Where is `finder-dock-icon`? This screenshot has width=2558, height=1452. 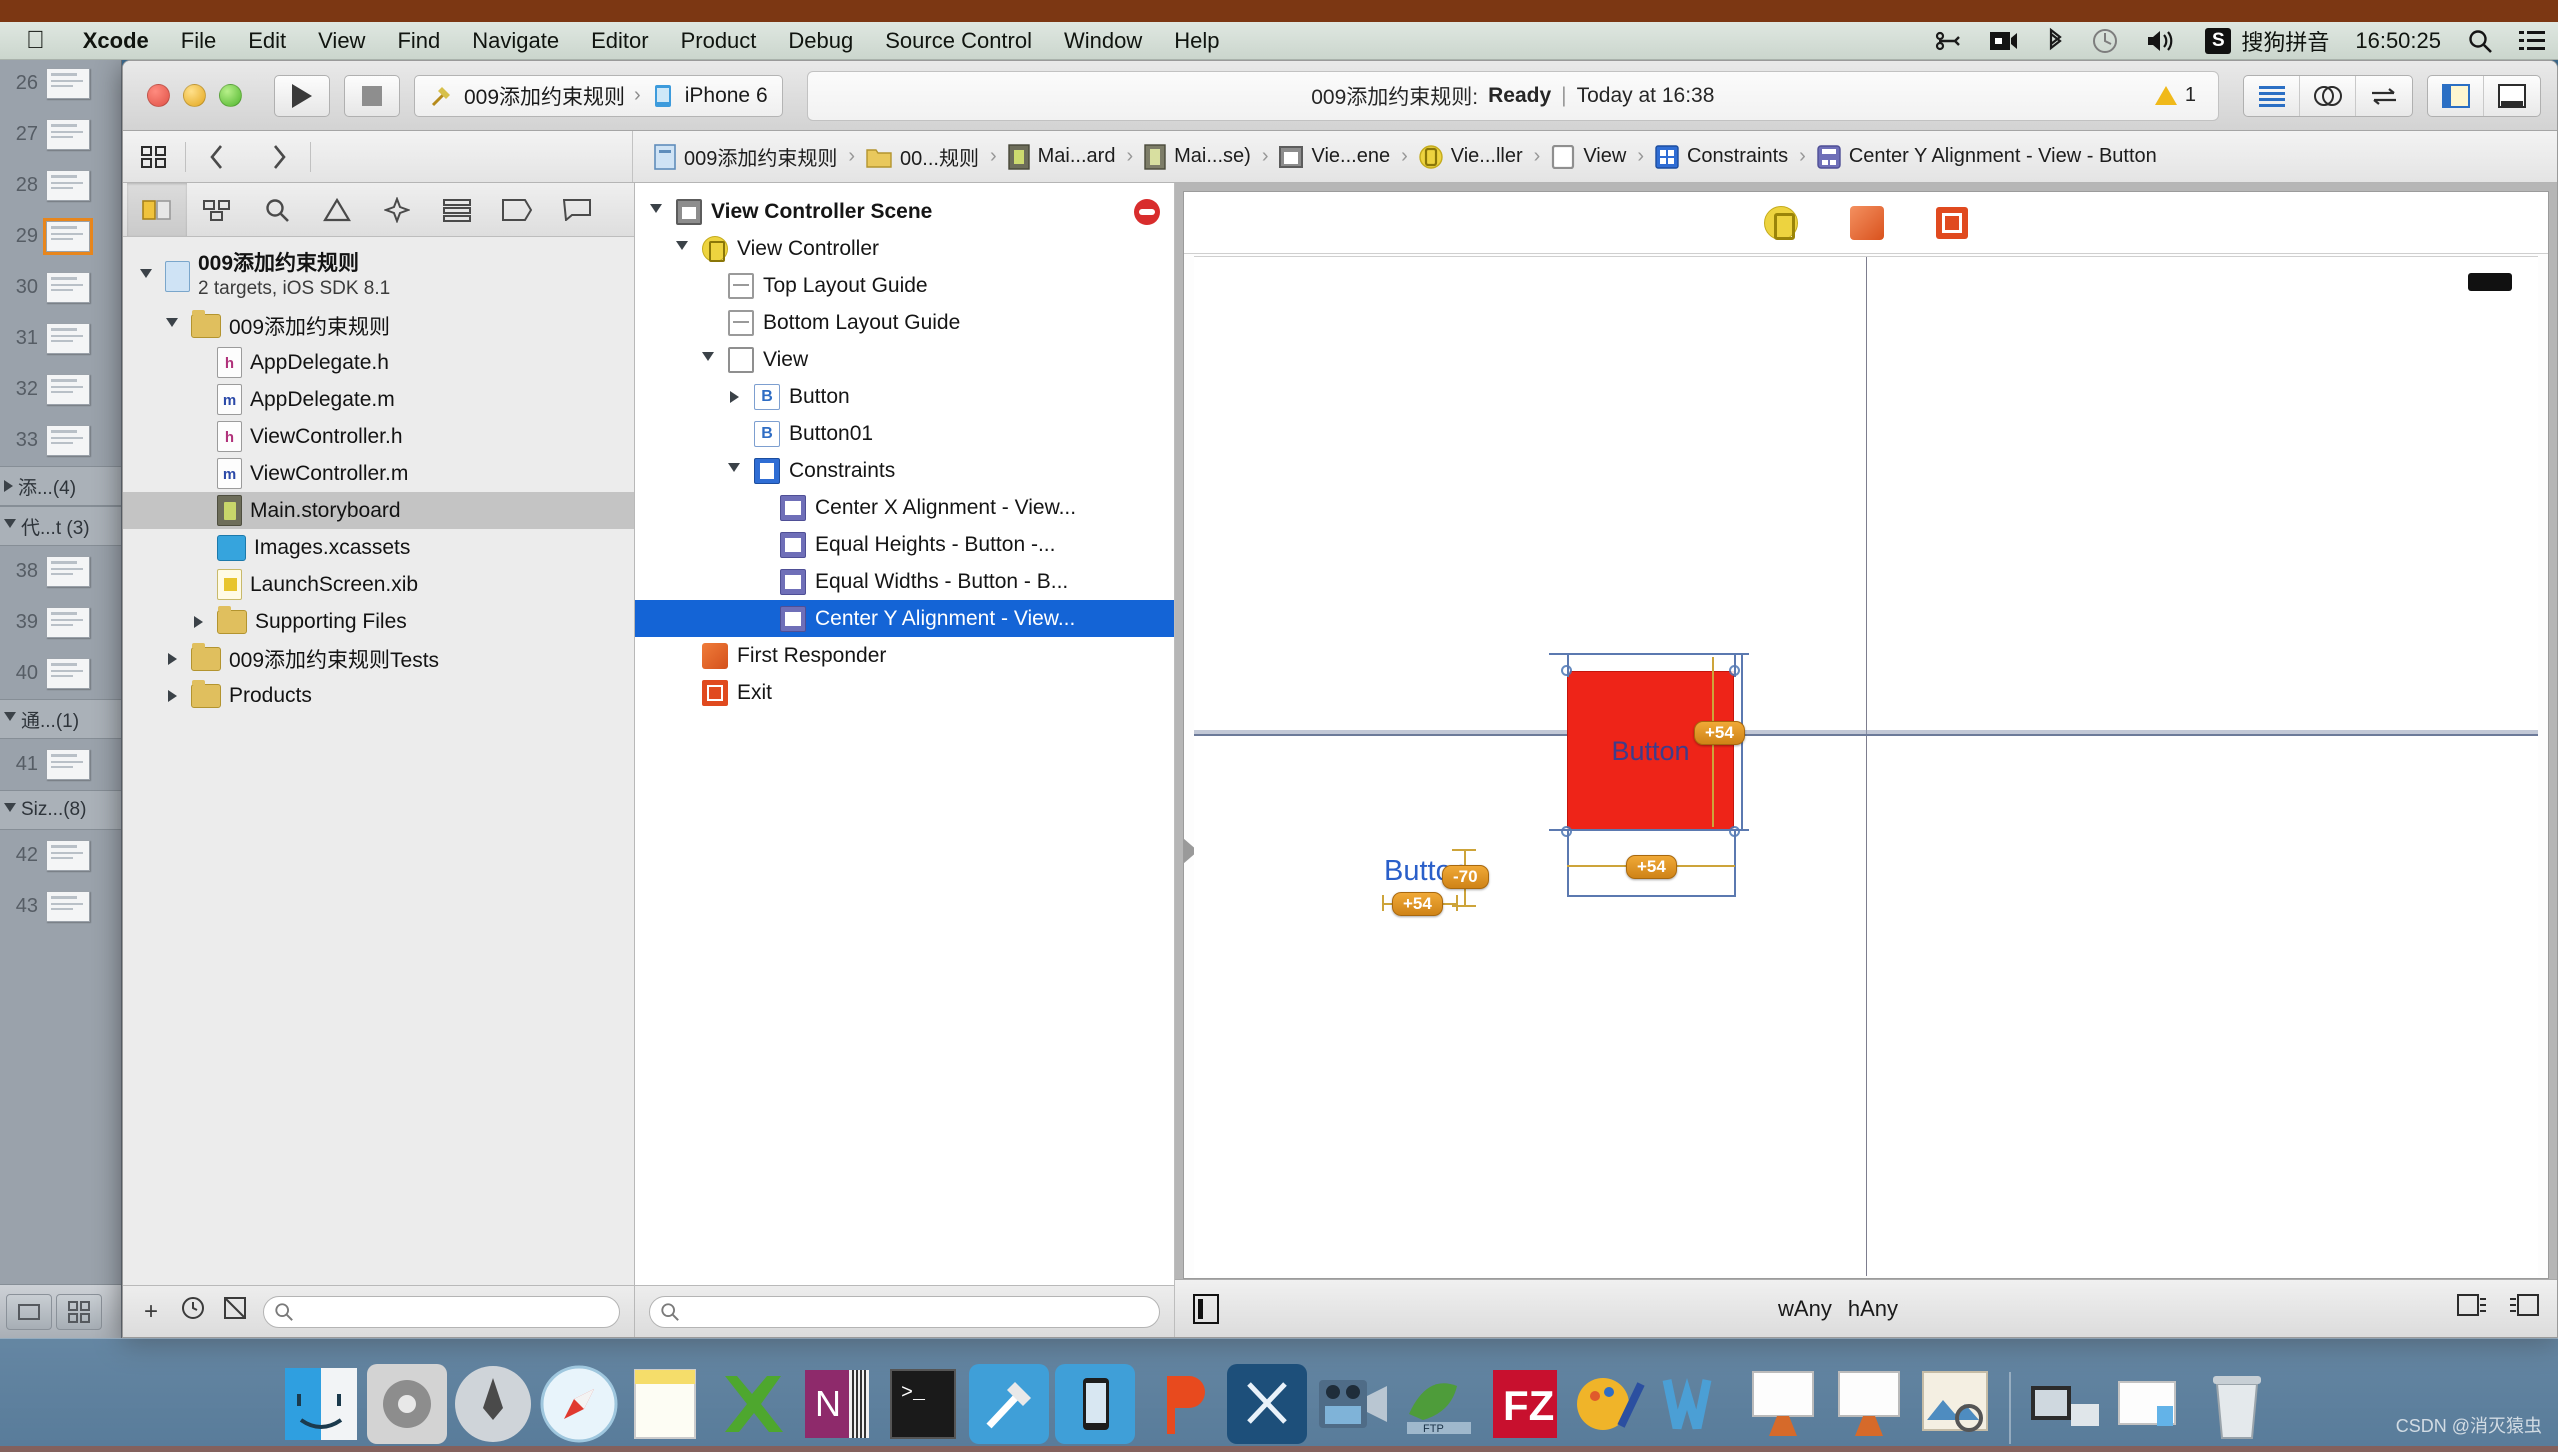 finder-dock-icon is located at coordinates (321, 1404).